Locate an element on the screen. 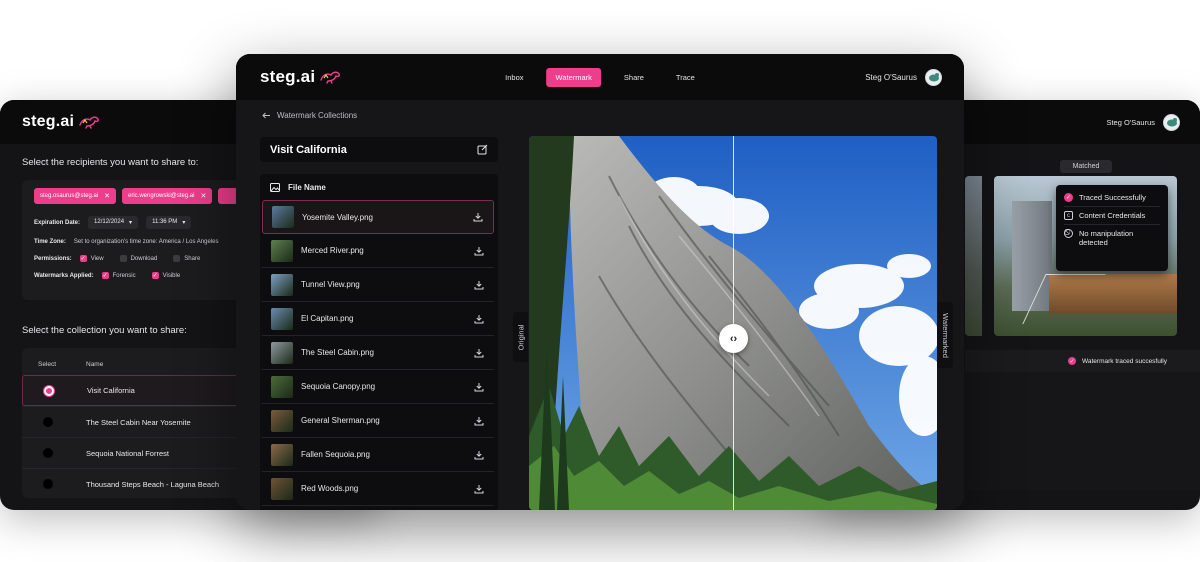 This screenshot has height=562, width=1200. collection-name: The Steel Cabin Near Yosemite is located at coordinates (138, 422).